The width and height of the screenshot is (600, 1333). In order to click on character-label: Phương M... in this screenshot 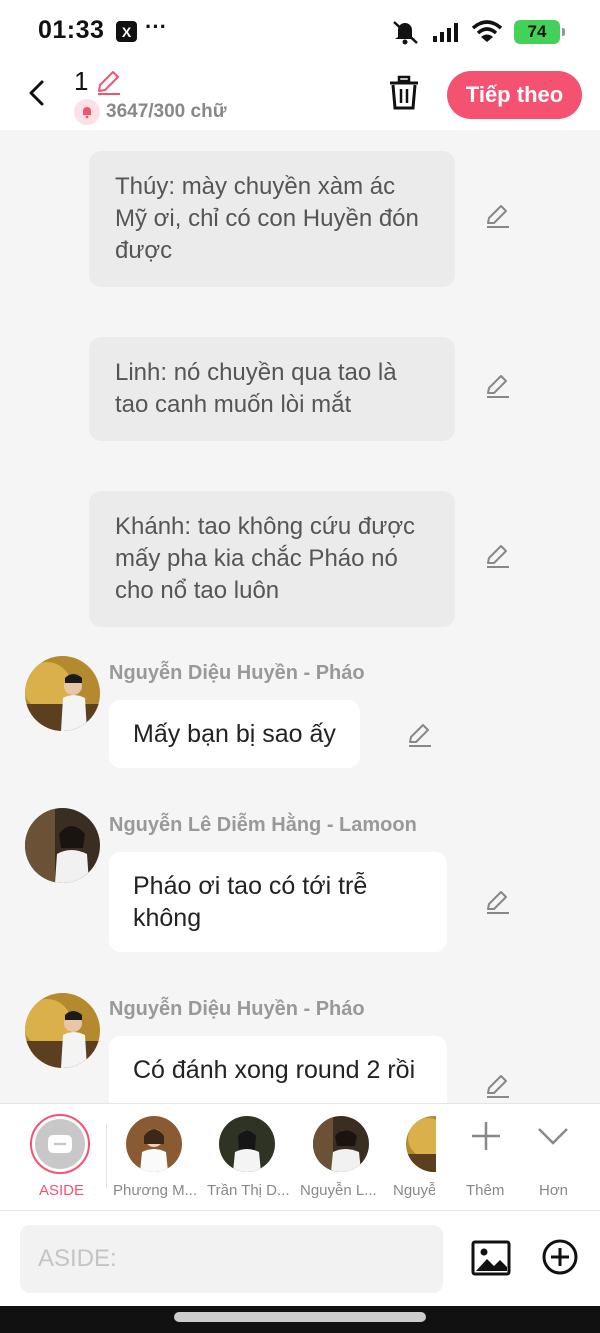, I will do `click(155, 1190)`.